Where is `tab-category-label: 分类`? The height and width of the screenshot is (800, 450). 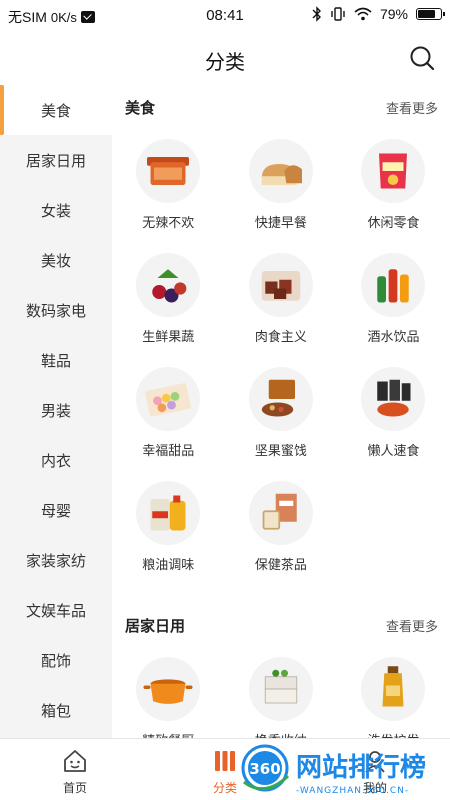
tab-category-label: 分类 is located at coordinates (224, 788).